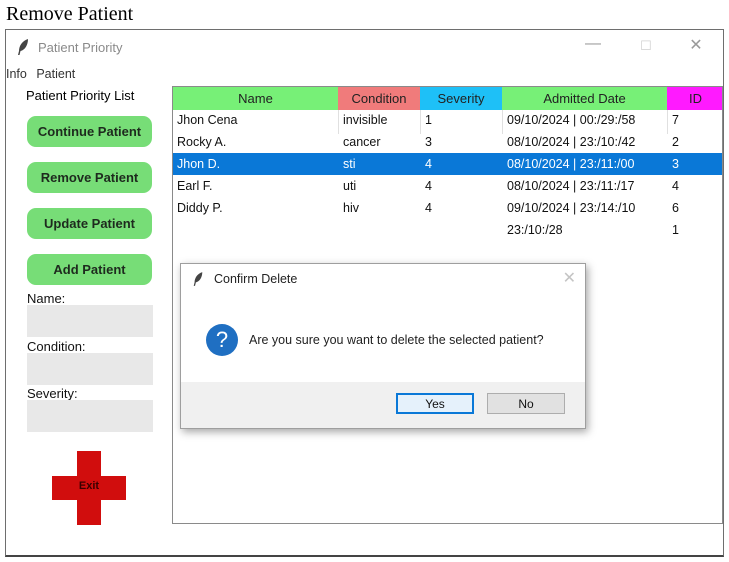  Describe the element at coordinates (55, 74) in the screenshot. I see `menu-patient: Patient` at that location.